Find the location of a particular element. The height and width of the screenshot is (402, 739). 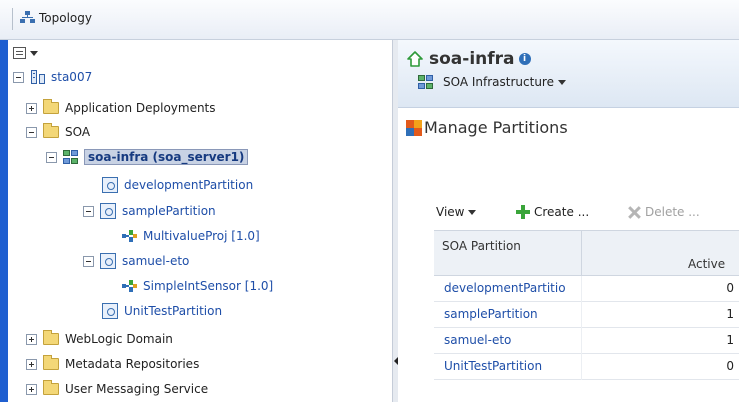

tree-label-weblogic-domain: WebLogic Domain is located at coordinates (119, 339).